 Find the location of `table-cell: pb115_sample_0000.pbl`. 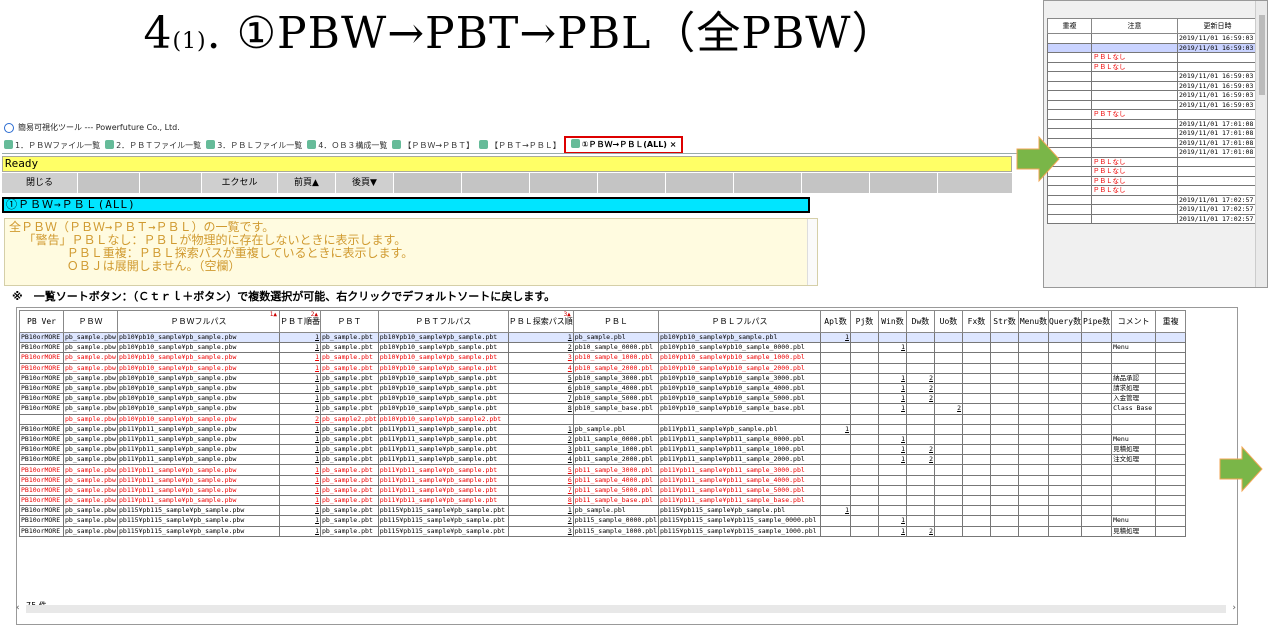

table-cell: pb115_sample_0000.pbl is located at coordinates (615, 521).